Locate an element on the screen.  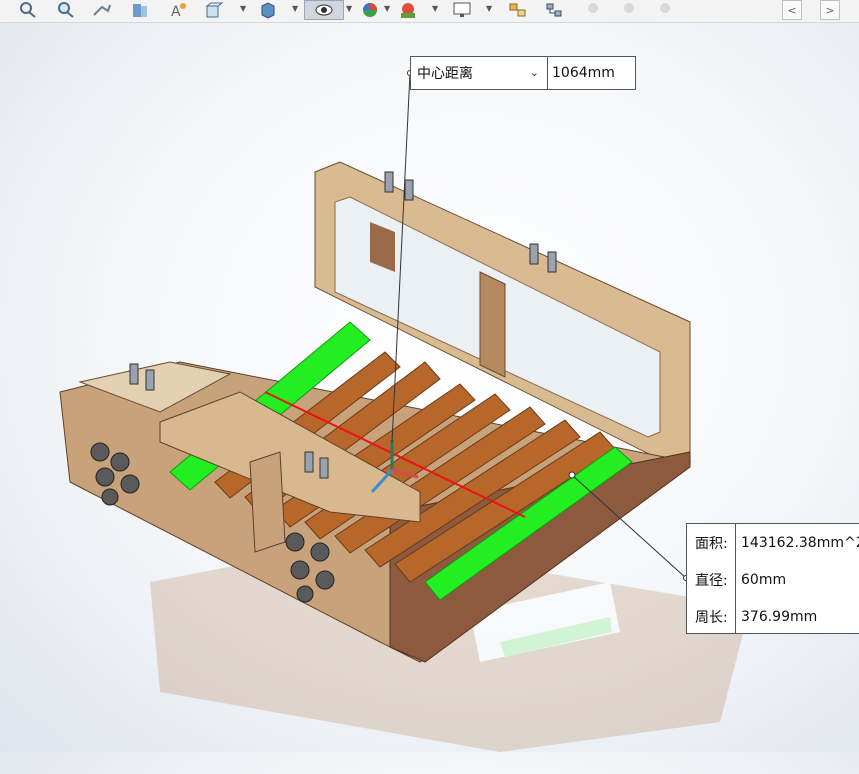
measure-row-perimeter: 周长: 376.99mm is located at coordinates (773, 616).